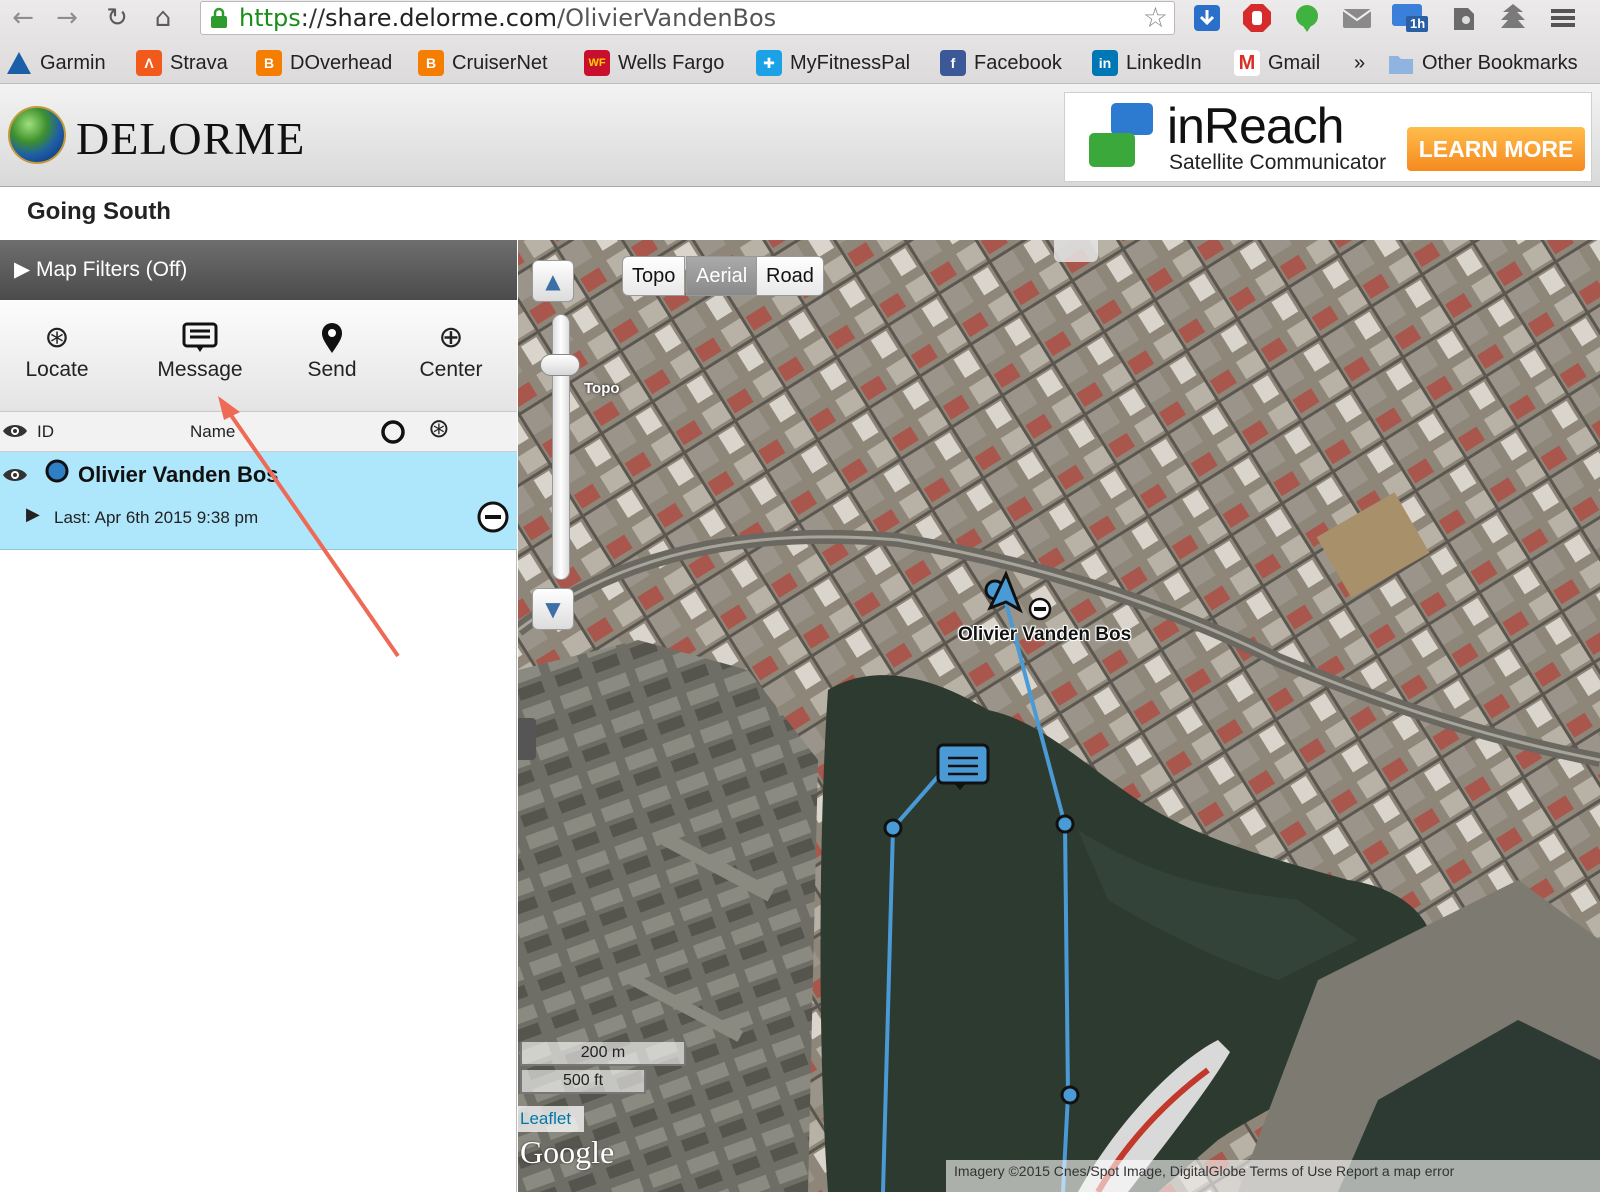 This screenshot has height=1192, width=1600. Describe the element at coordinates (57, 337) in the screenshot. I see `locate-icon: ⊛` at that location.